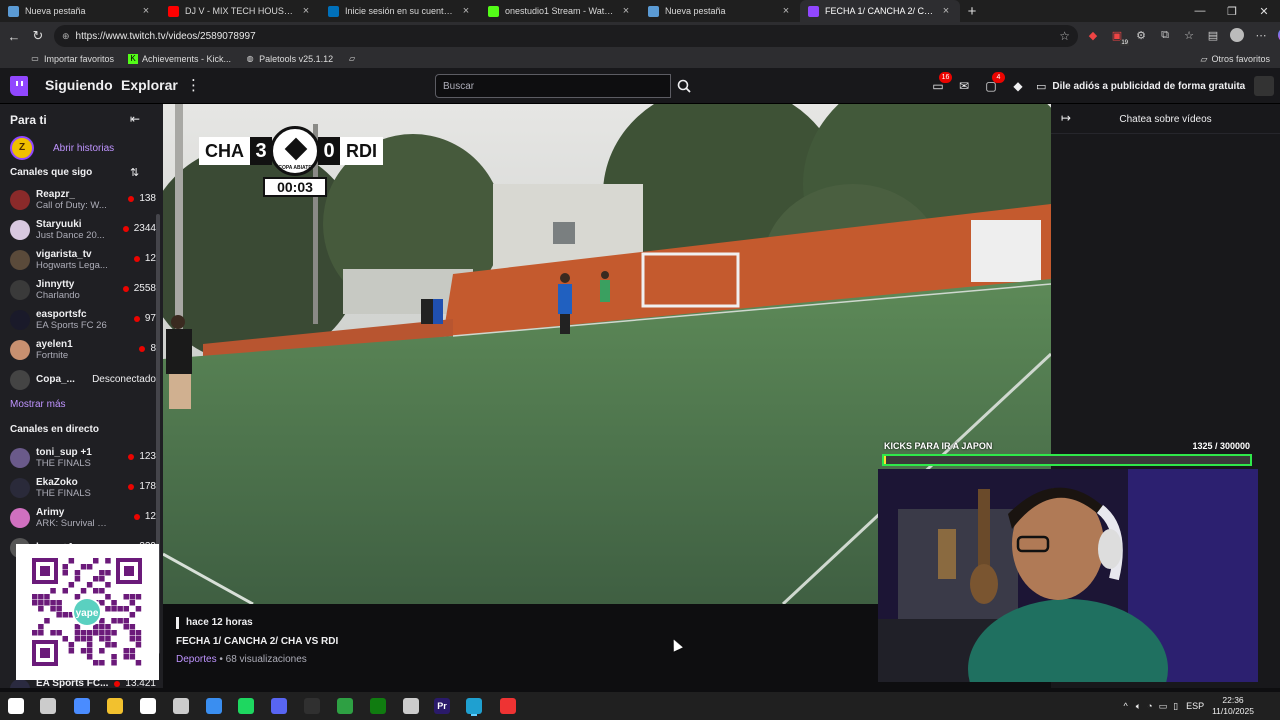 The width and height of the screenshot is (1280, 720). I want to click on sidebar-channel: Jinnytty Charlando 2558, so click(83, 291).